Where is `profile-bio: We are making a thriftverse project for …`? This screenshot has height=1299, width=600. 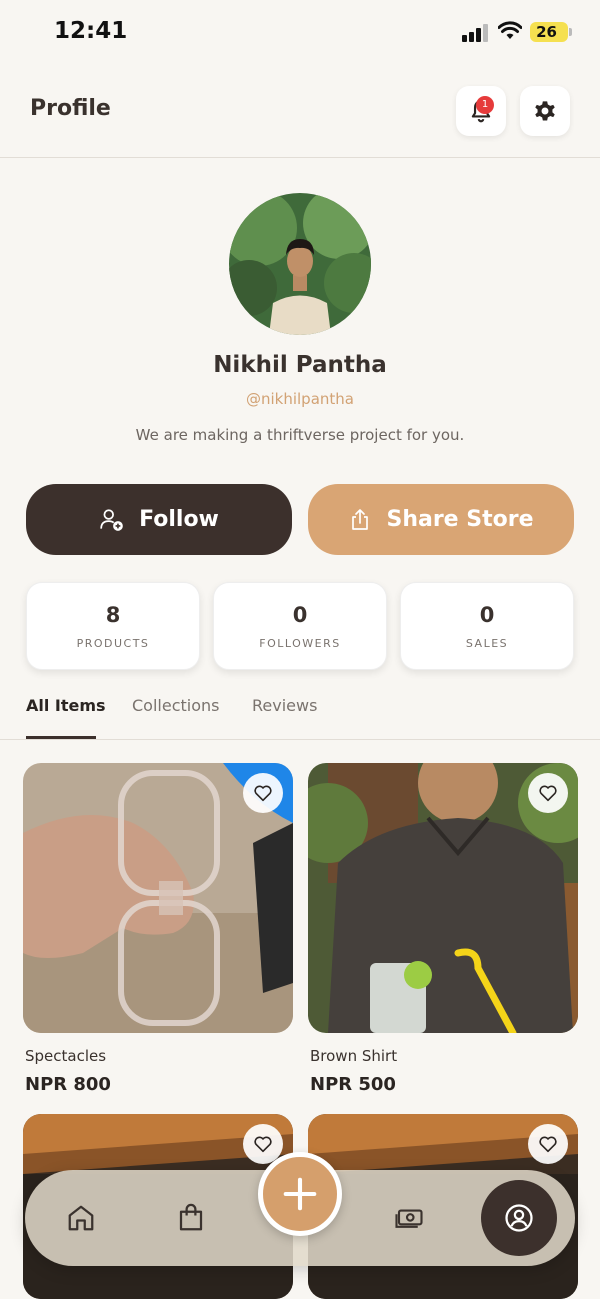
profile-bio: We are making a thriftverse project for … is located at coordinates (300, 435).